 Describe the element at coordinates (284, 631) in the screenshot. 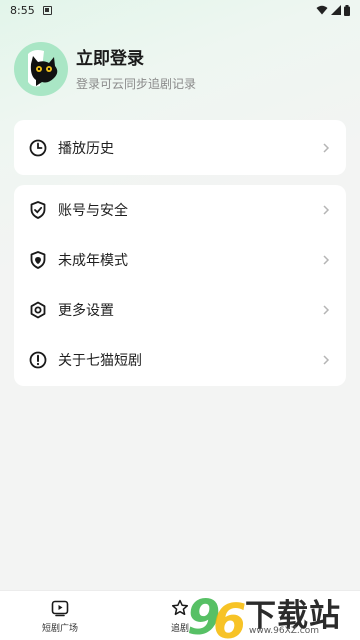

I see `watermark-url: www.96XZ.com` at that location.